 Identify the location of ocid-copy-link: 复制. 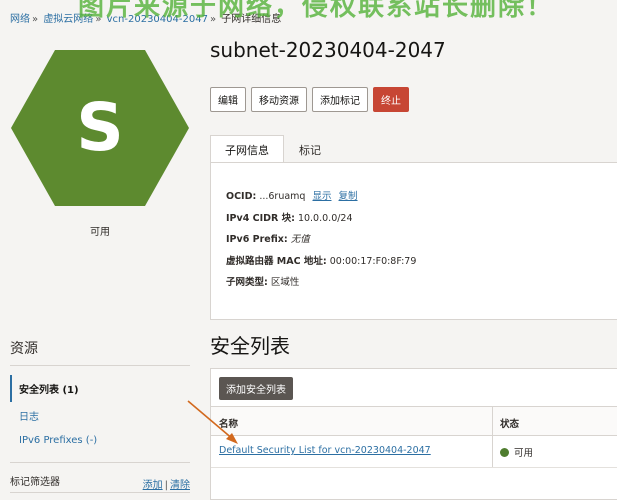
(348, 196).